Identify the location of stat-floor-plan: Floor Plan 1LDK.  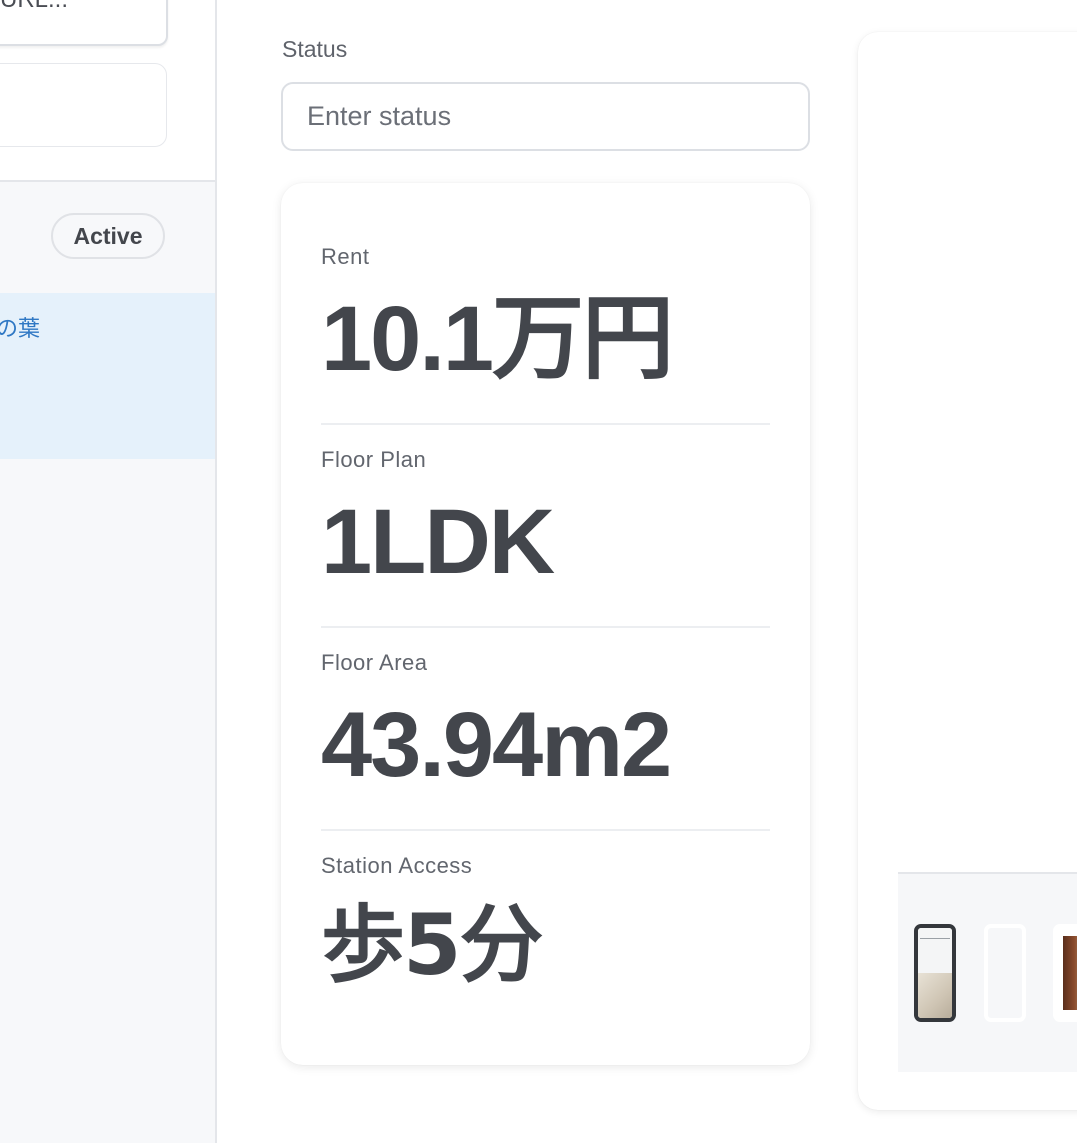
(545, 520).